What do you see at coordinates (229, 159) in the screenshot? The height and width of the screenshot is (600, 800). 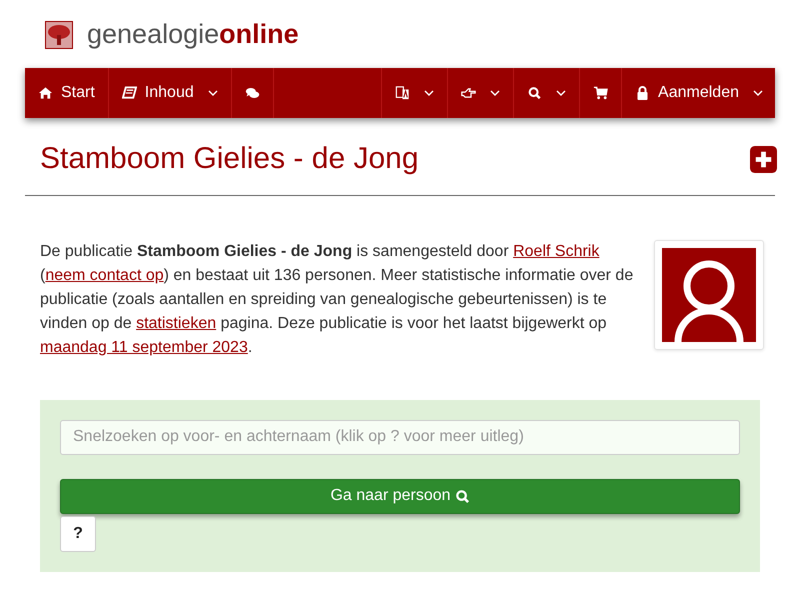 I see `page-title: Stamboom Gielies - de Jong` at bounding box center [229, 159].